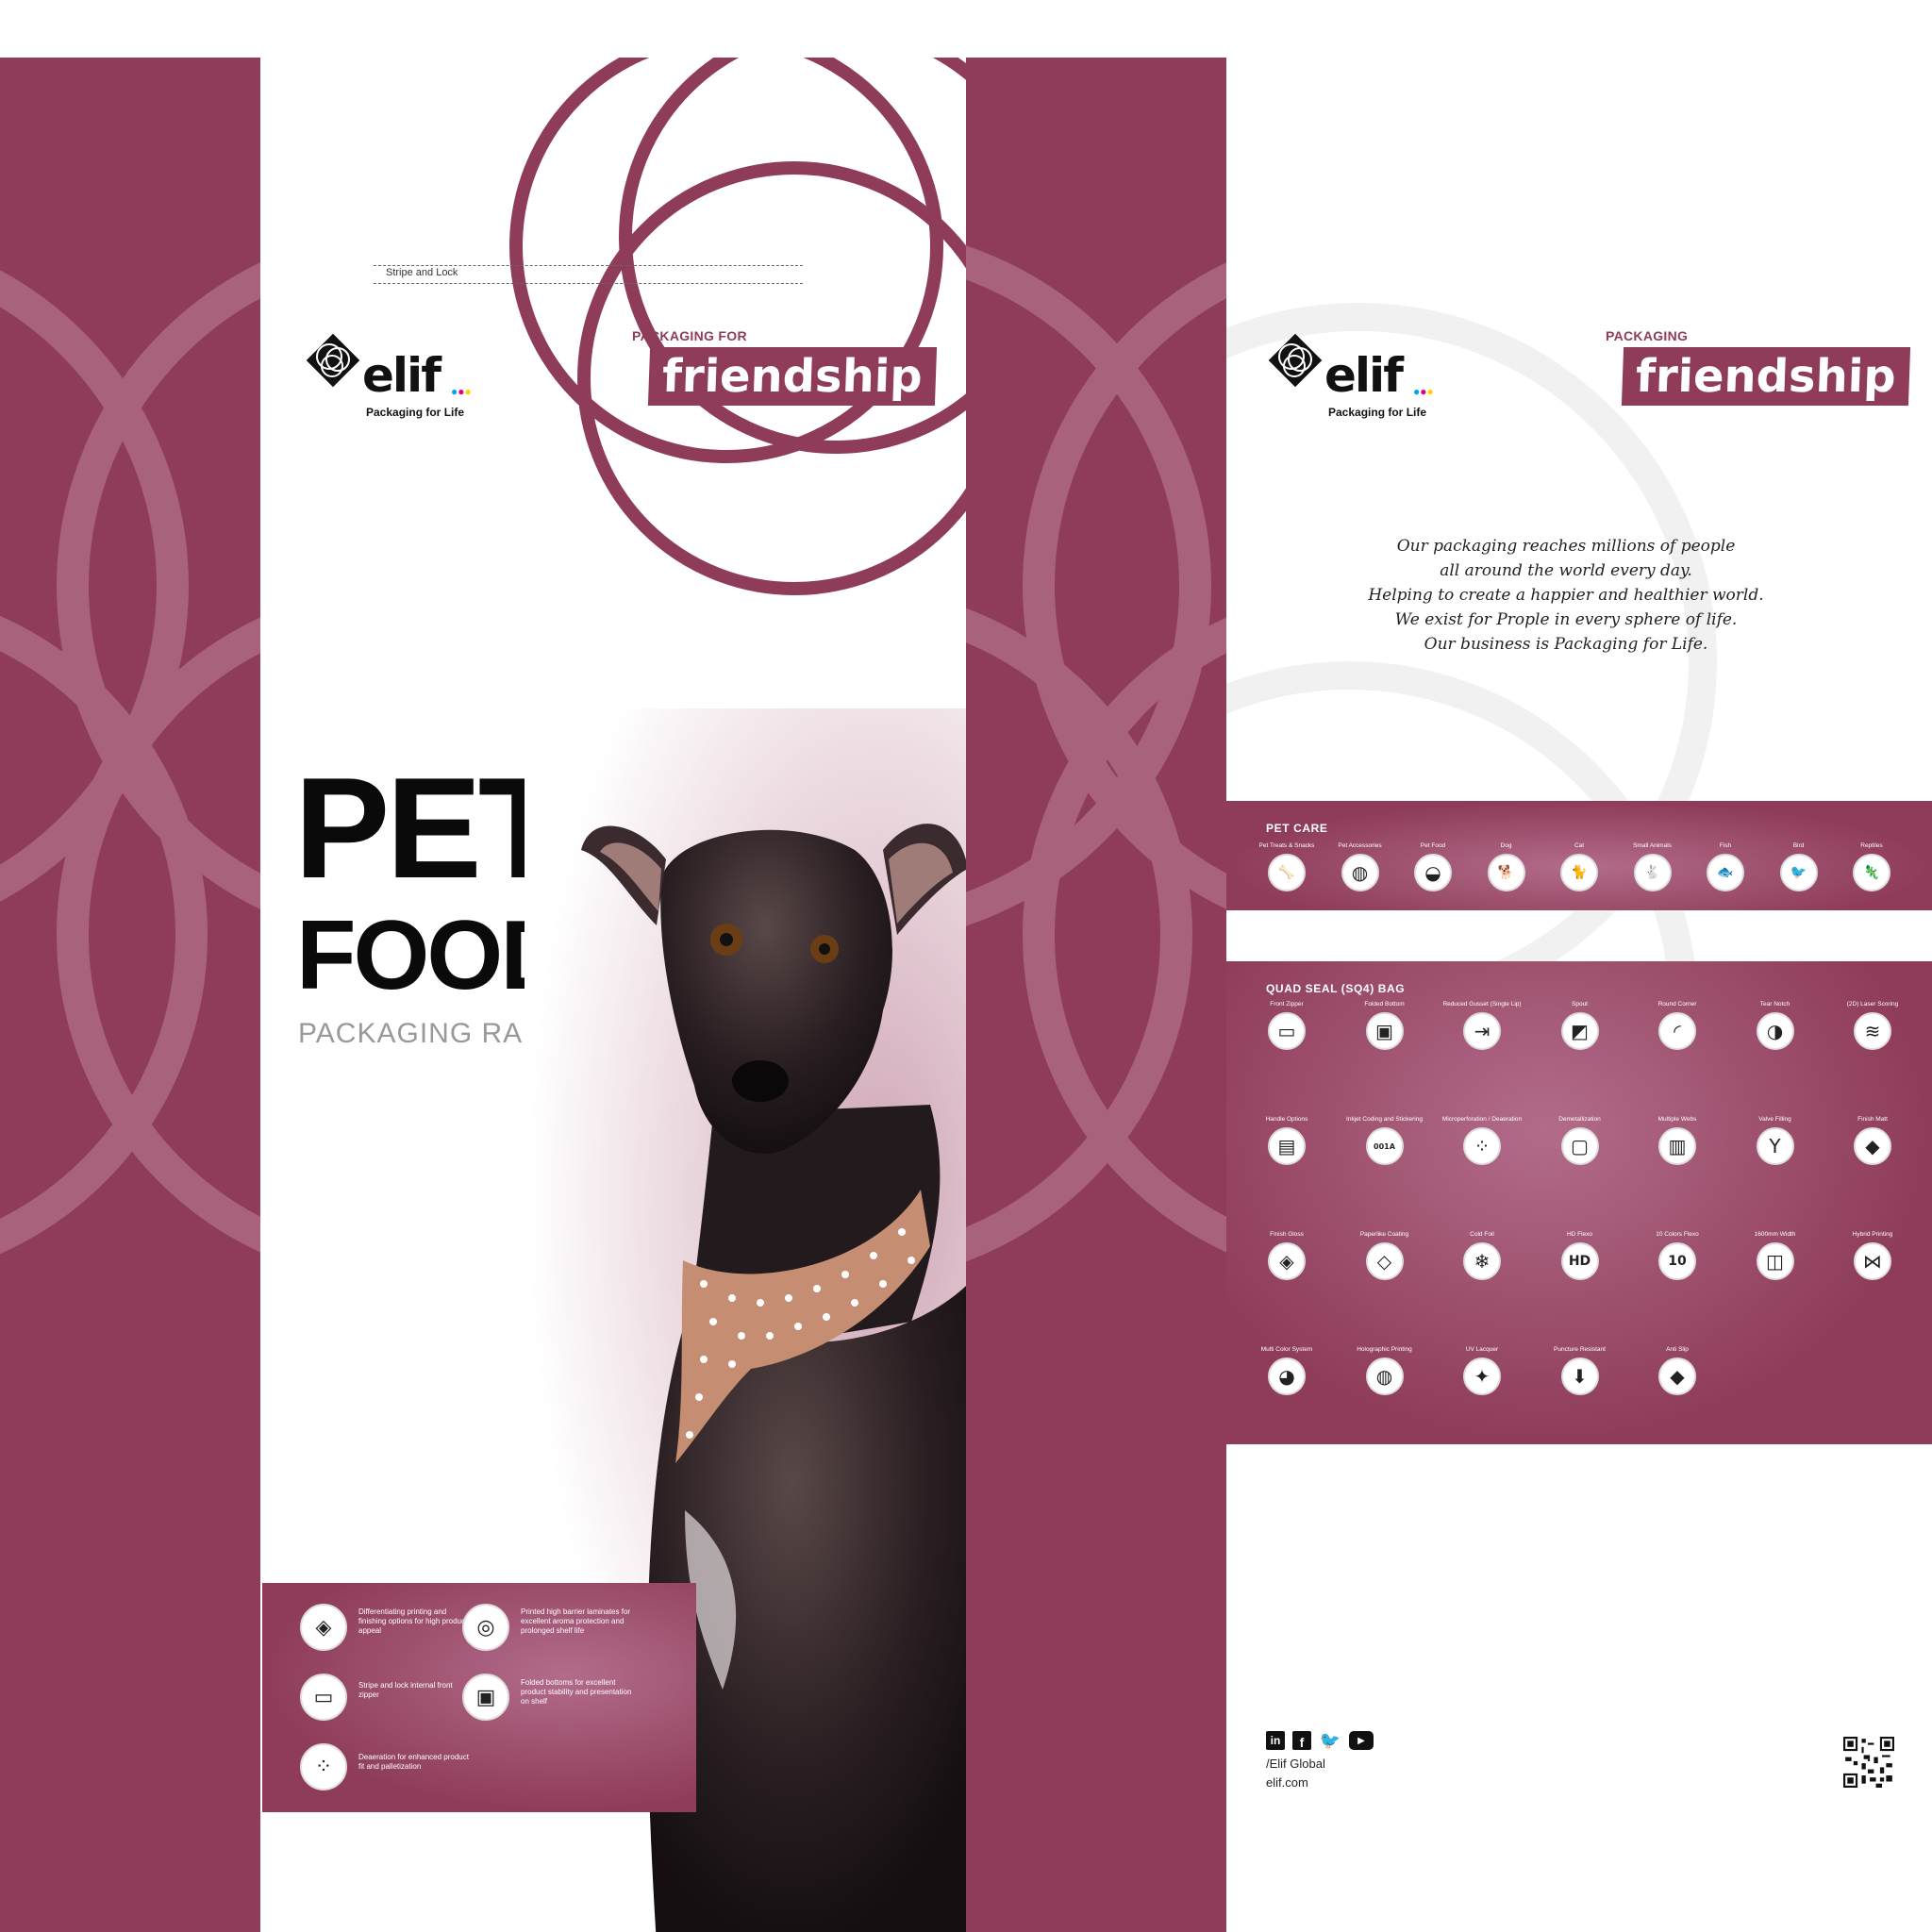 The image size is (1932, 1932). Describe the element at coordinates (1873, 1119) in the screenshot. I see `icon-label: Finish Matt` at that location.